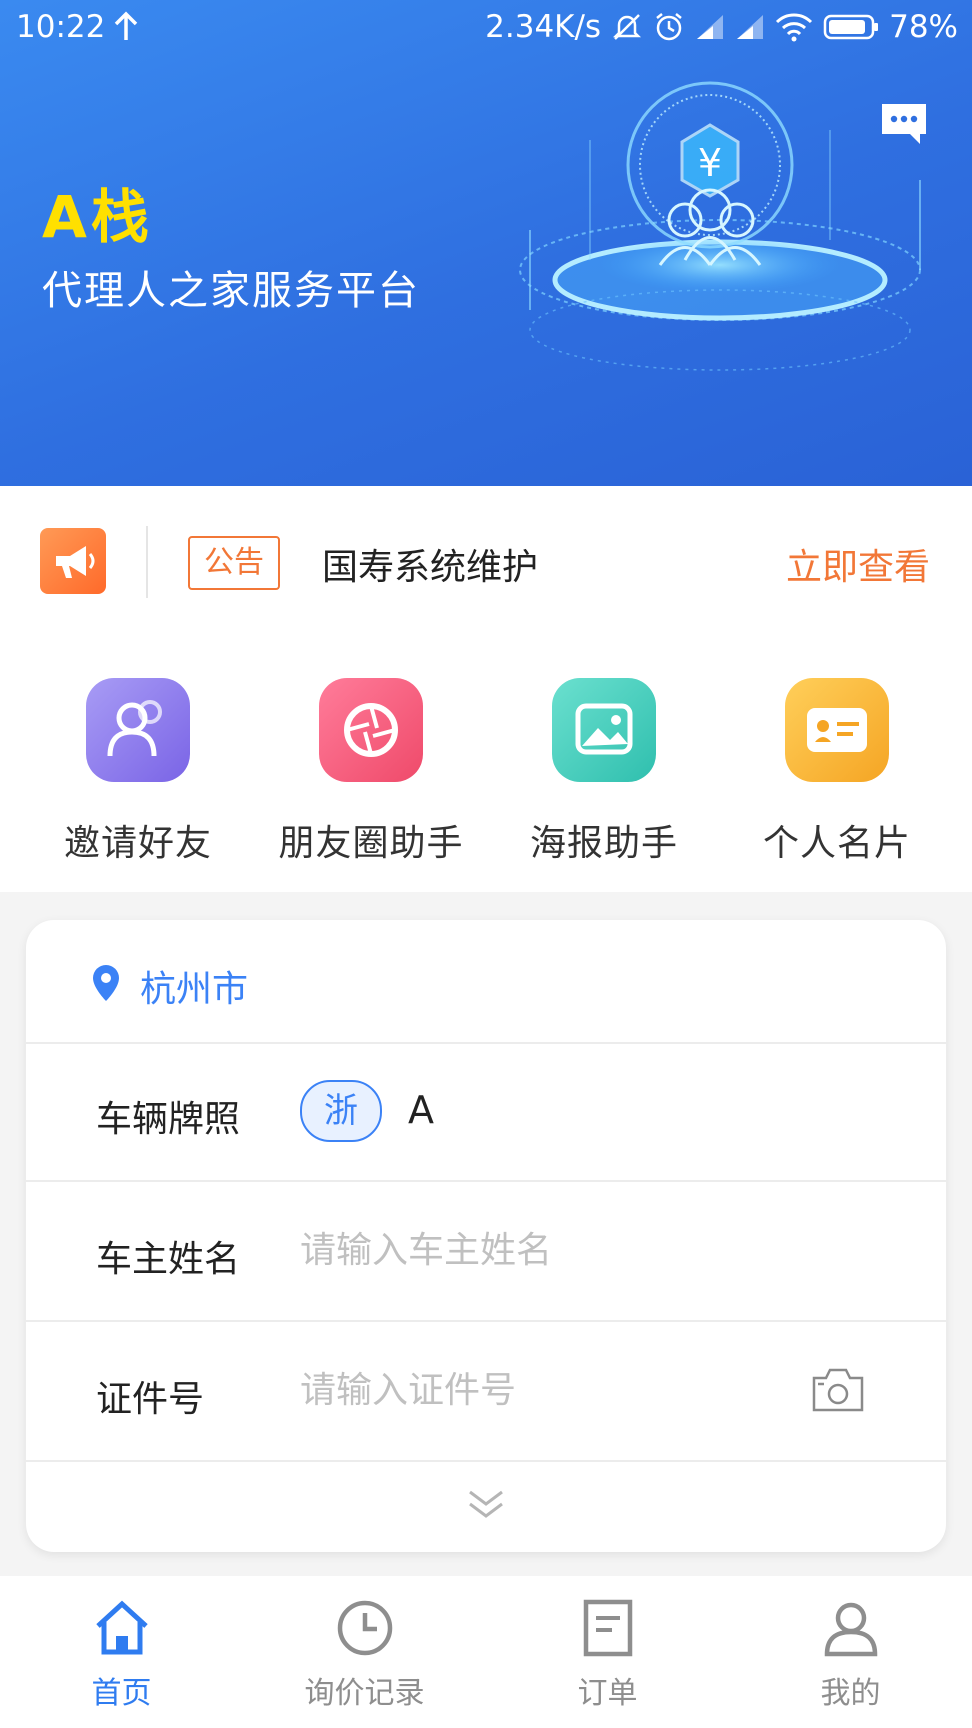 The image size is (972, 1728). What do you see at coordinates (838, 1389) in the screenshot?
I see `camera-icon` at bounding box center [838, 1389].